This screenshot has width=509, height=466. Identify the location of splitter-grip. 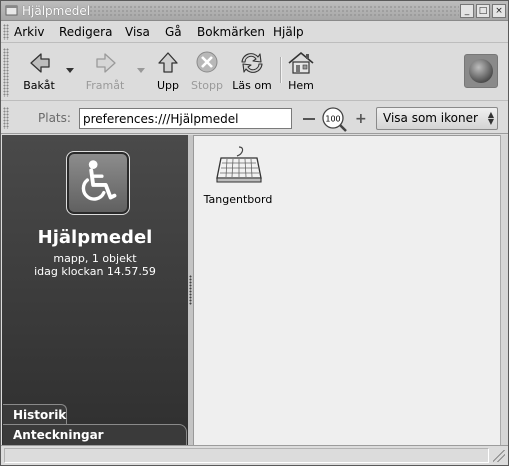
(190, 290).